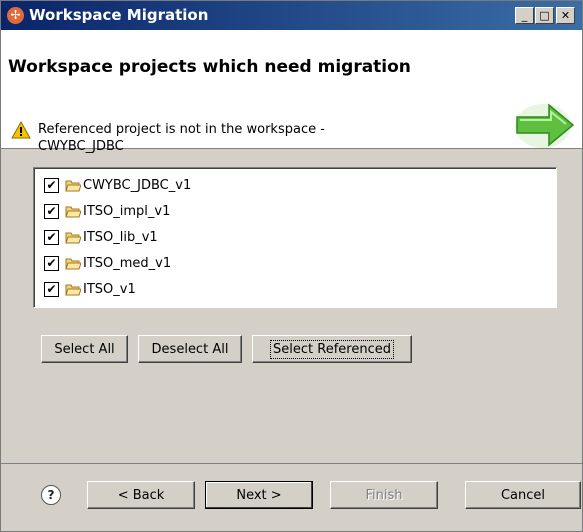 The width and height of the screenshot is (583, 532). I want to click on cancel-label: Cancel, so click(523, 495).